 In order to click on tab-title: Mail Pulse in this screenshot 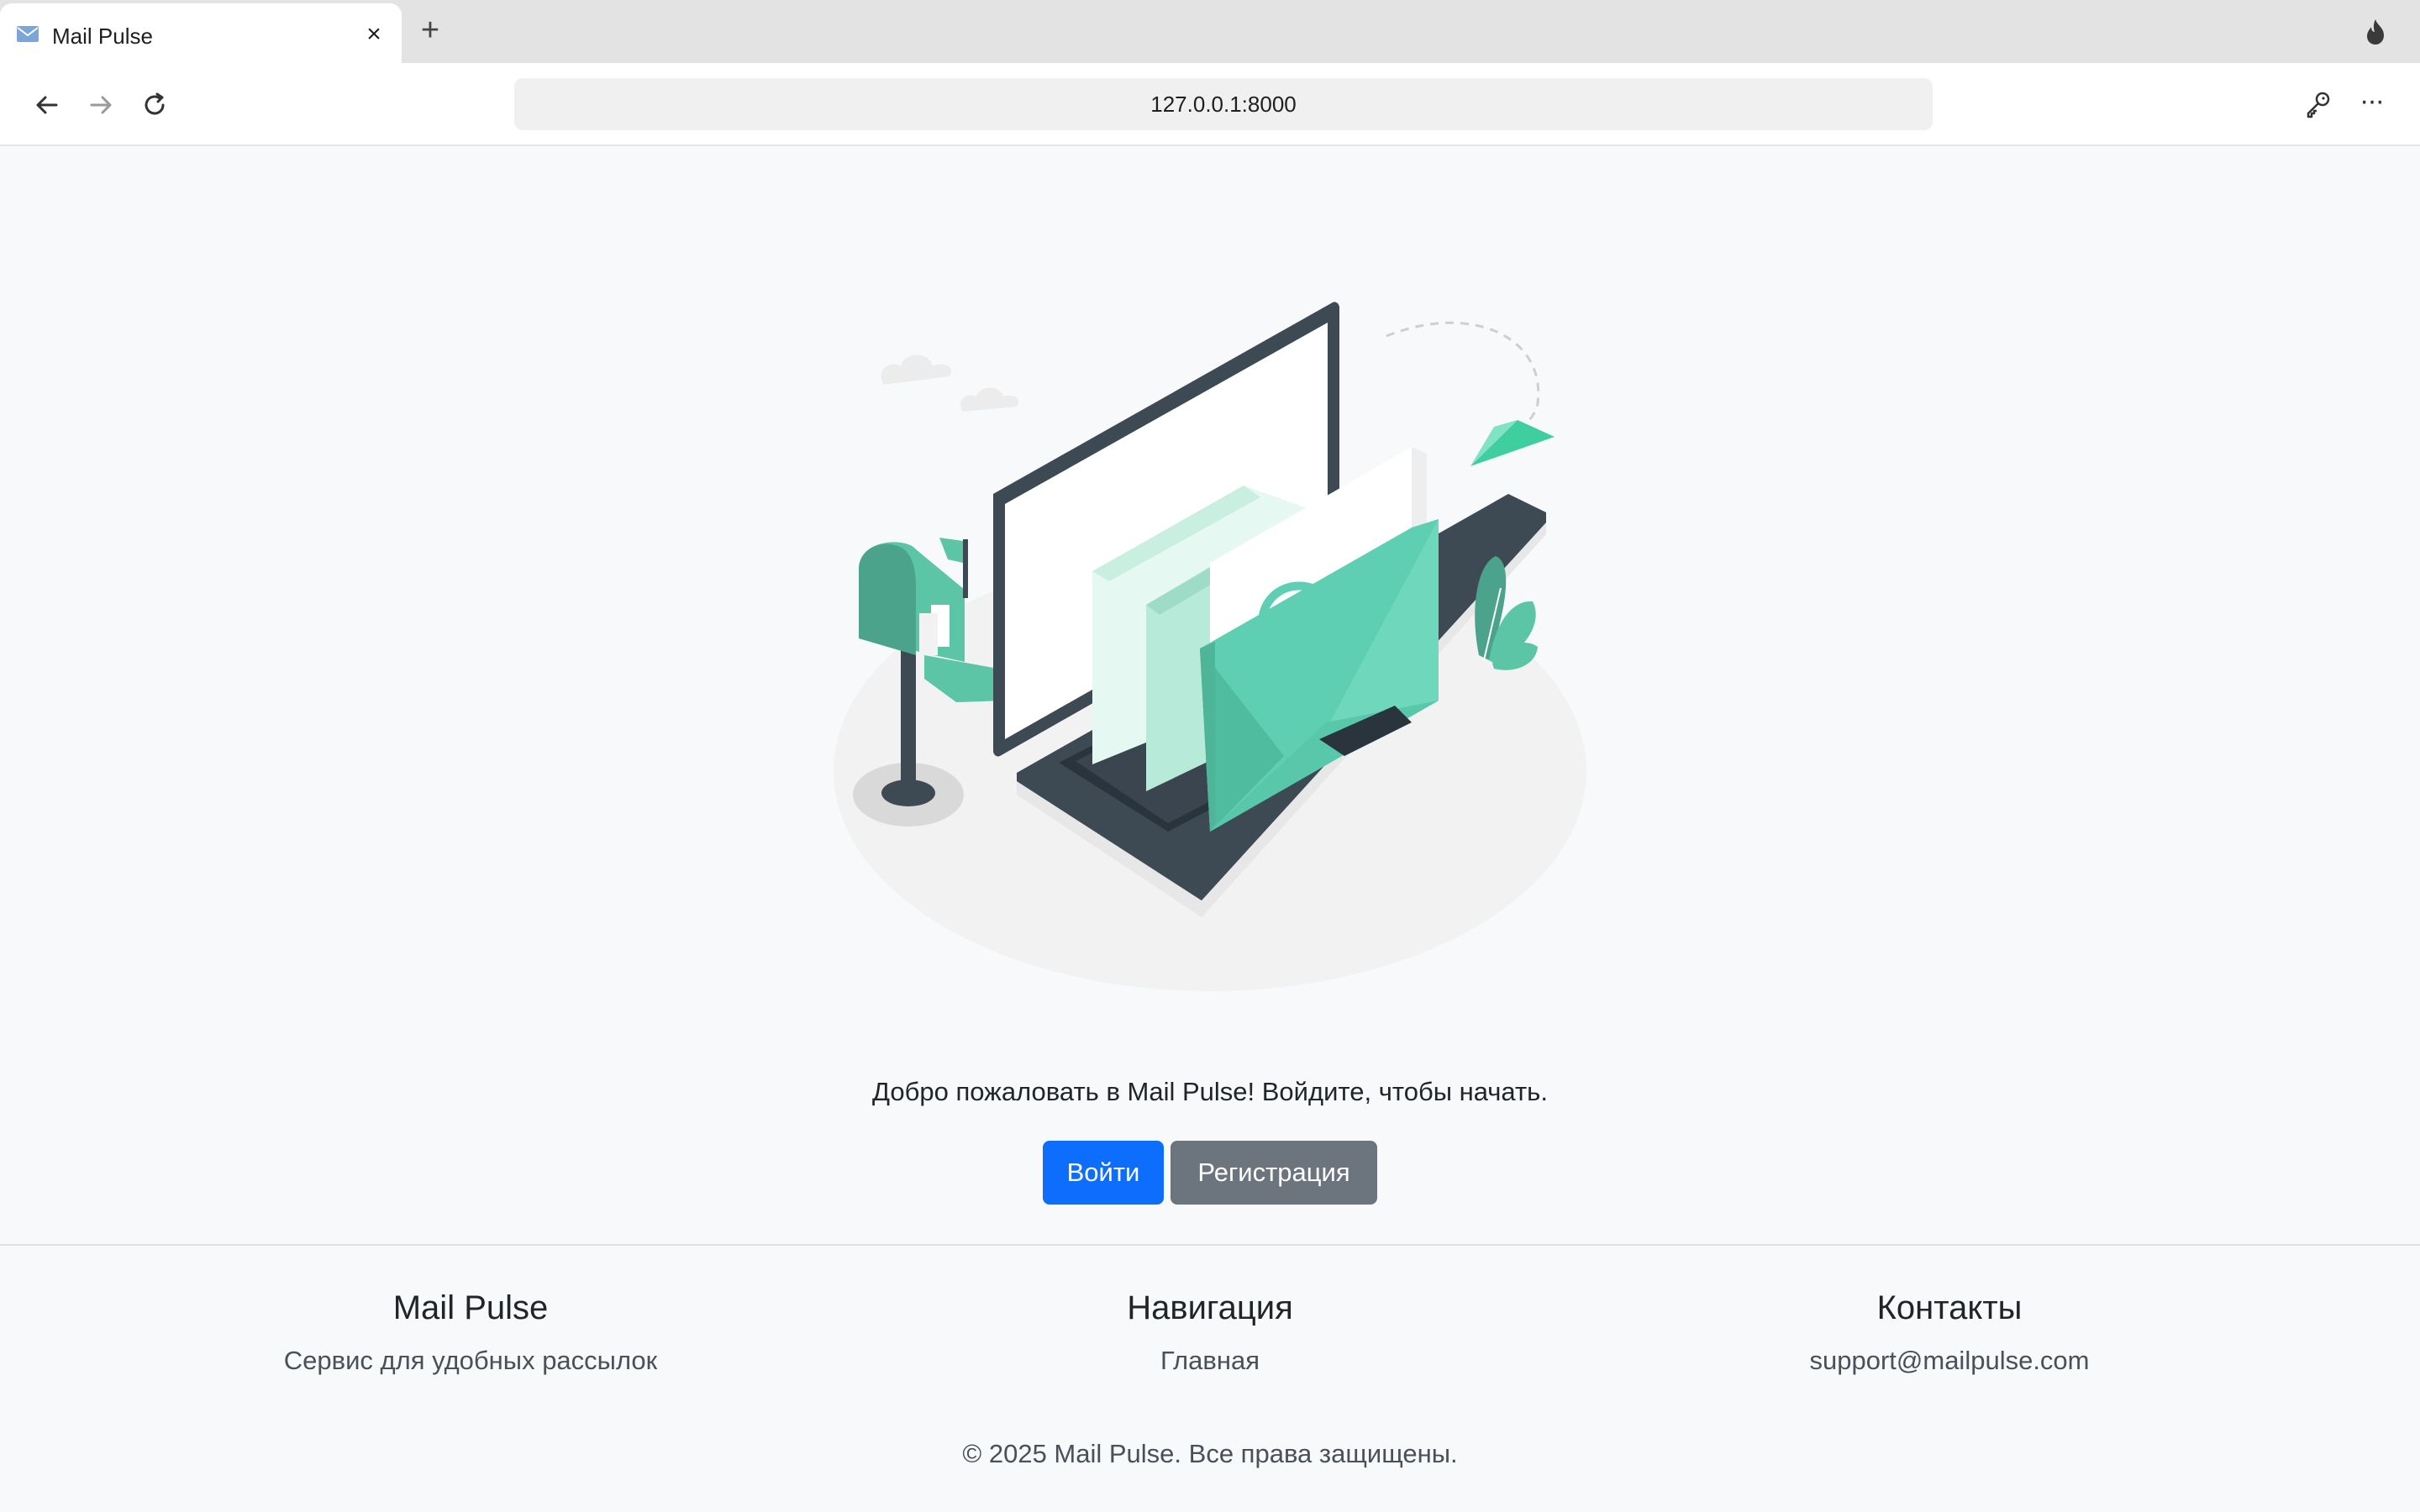, I will do `click(102, 36)`.